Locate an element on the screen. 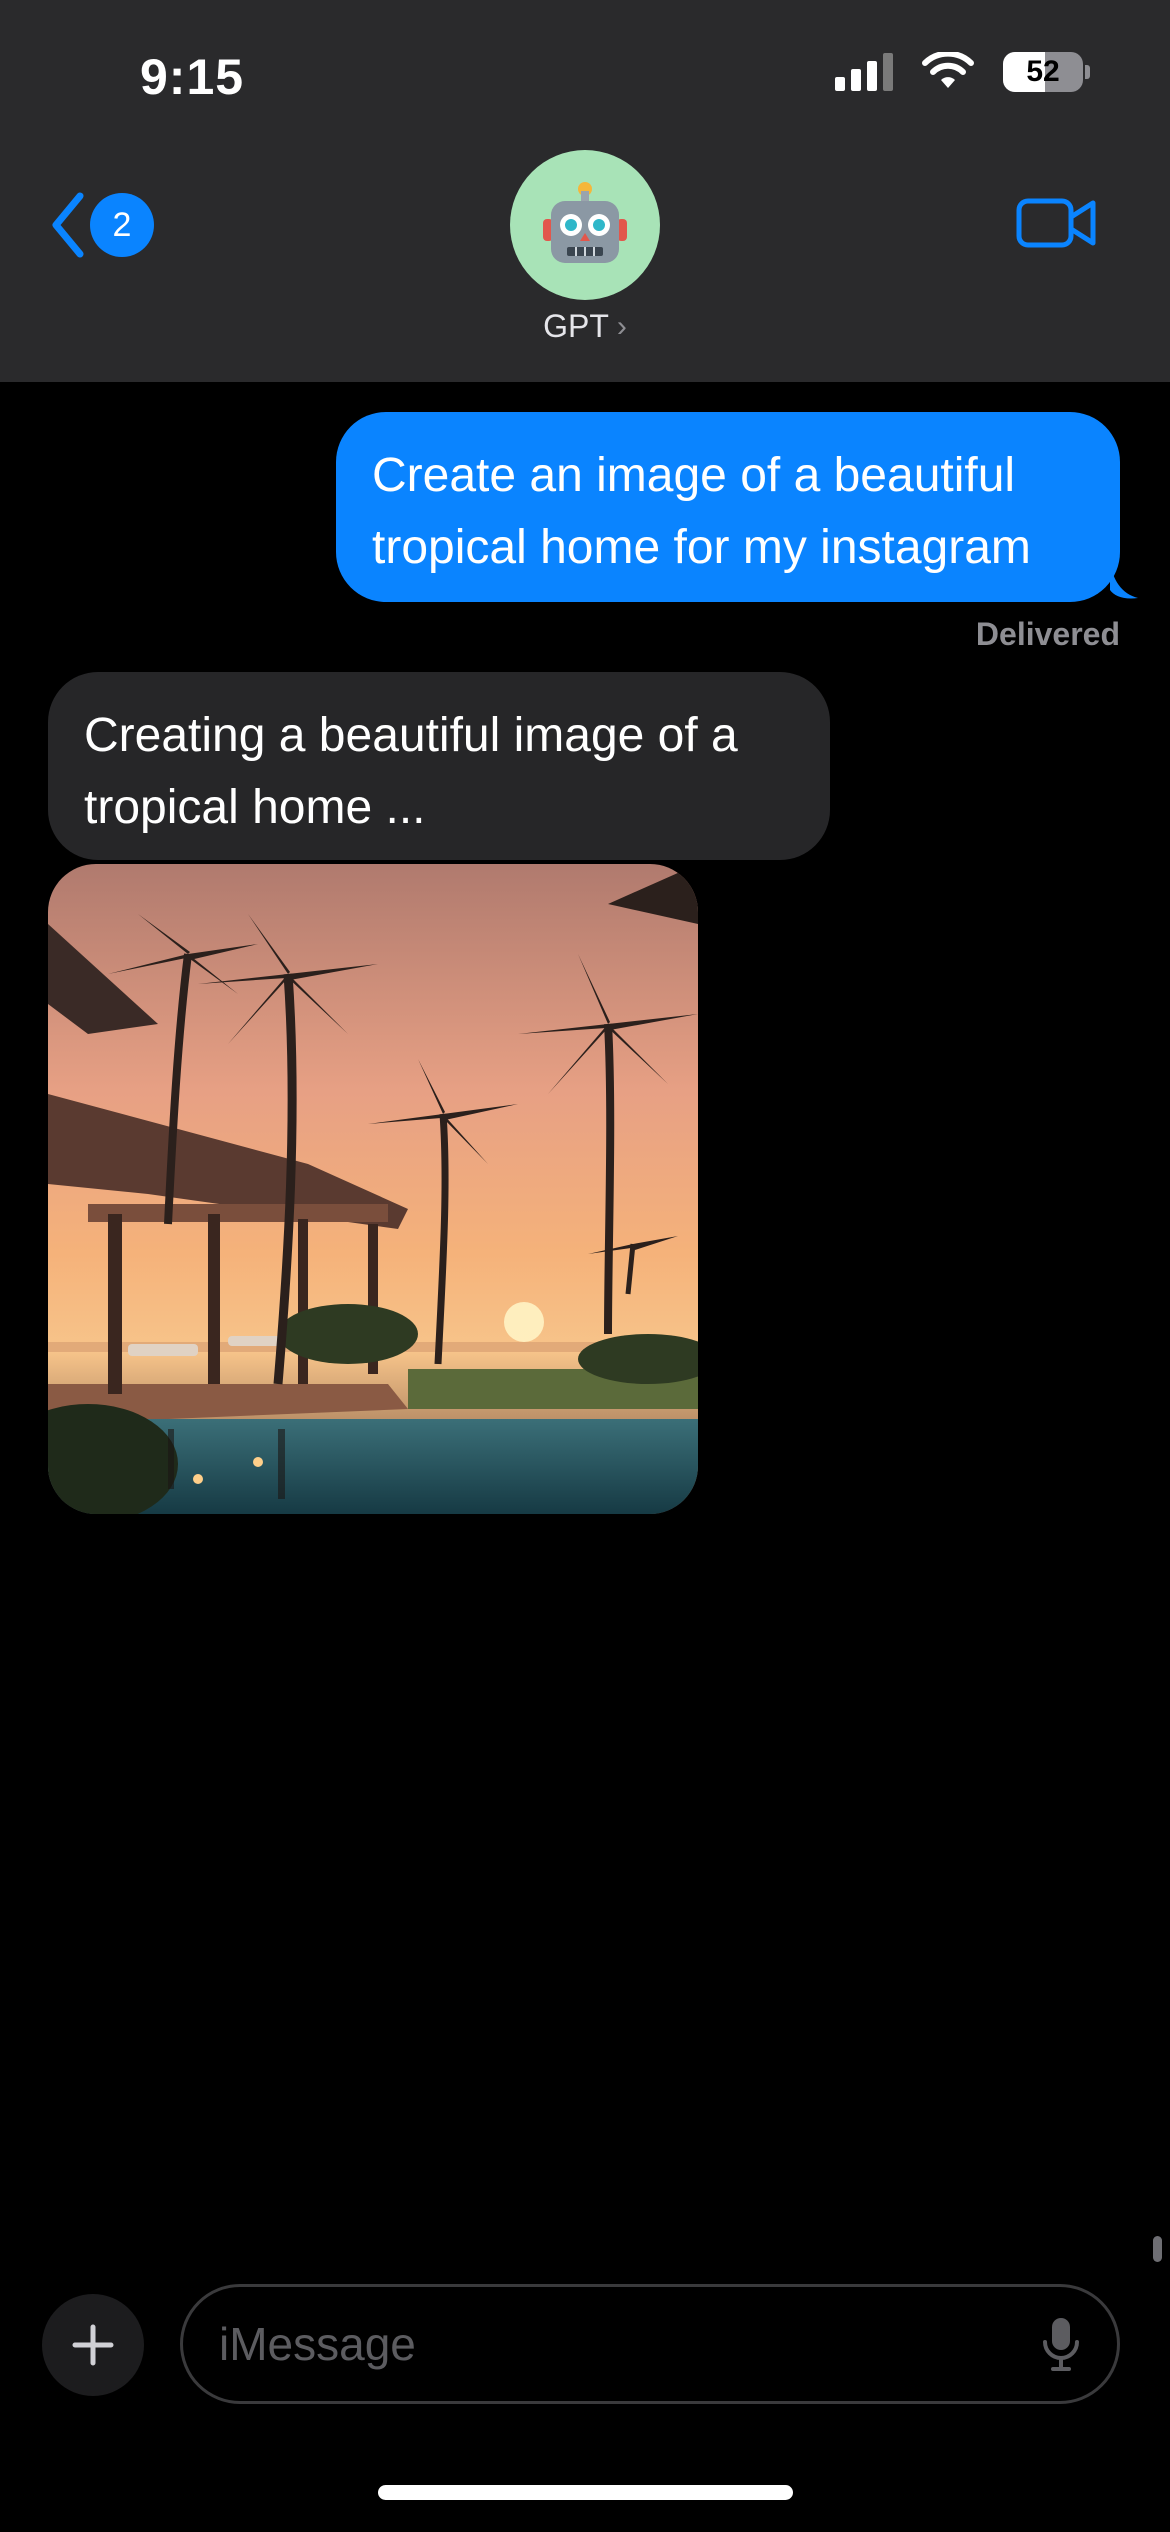 This screenshot has width=1170, height=2532. wifi-icon is located at coordinates (948, 70).